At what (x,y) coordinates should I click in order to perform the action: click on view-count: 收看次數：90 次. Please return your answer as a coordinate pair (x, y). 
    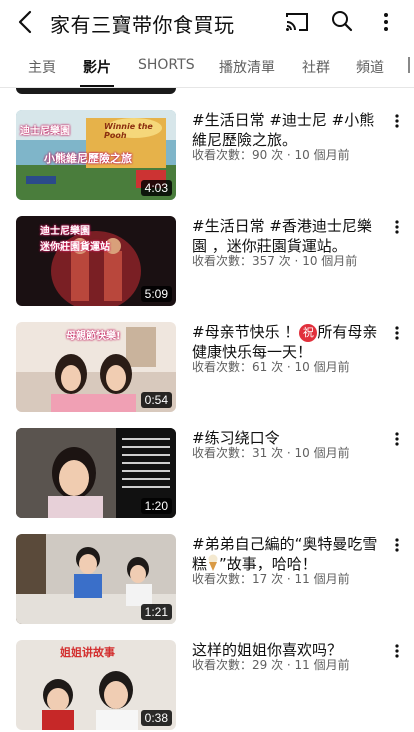
    Looking at the image, I should click on (238, 155).